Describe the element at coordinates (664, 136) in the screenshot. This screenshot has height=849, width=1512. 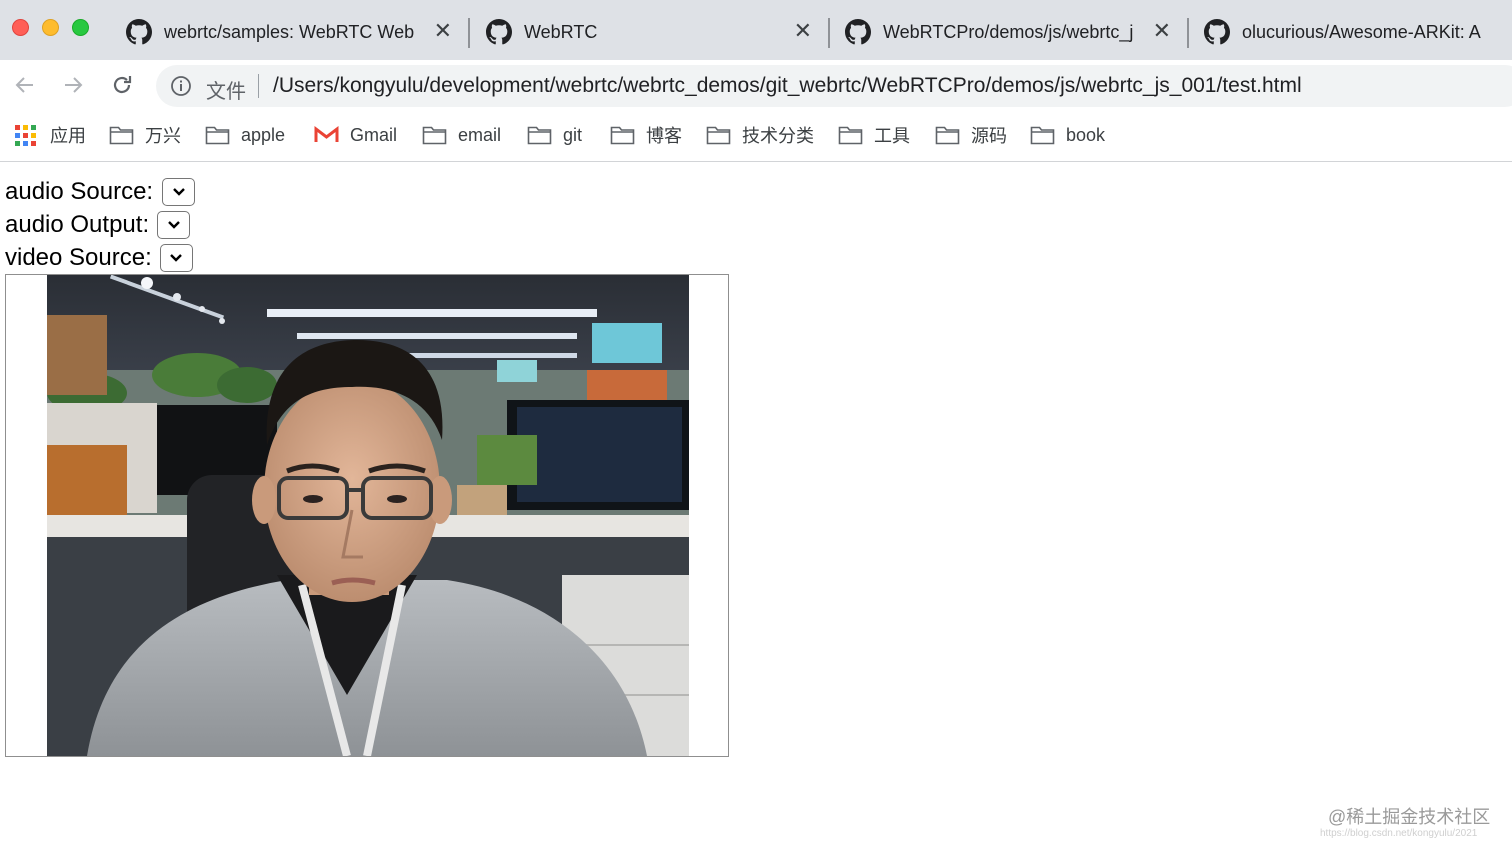
I see `bookmark-label: 博客` at that location.